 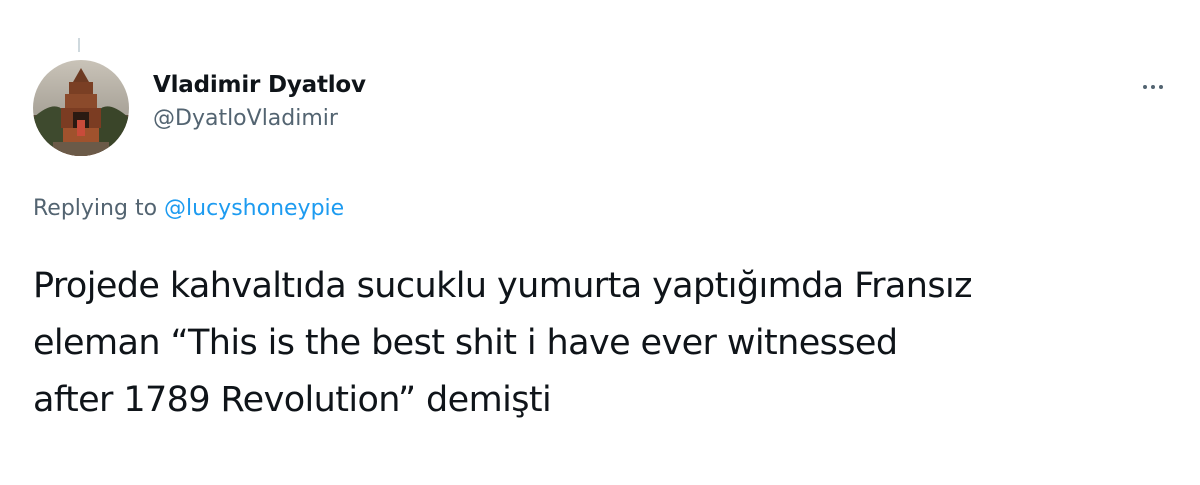 I want to click on thread-connector-line, so click(x=79, y=45).